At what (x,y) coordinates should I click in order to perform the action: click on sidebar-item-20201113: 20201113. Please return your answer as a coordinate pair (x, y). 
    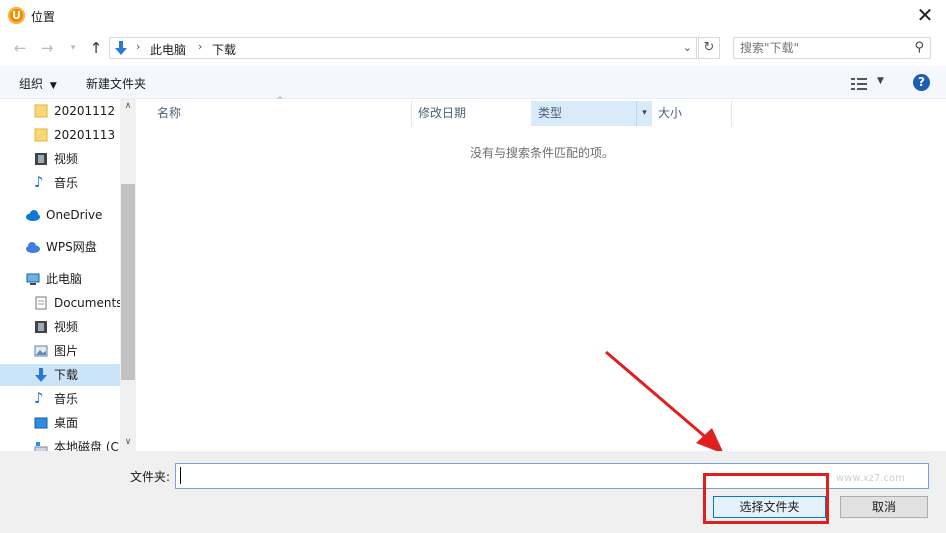
    Looking at the image, I should click on (77, 135).